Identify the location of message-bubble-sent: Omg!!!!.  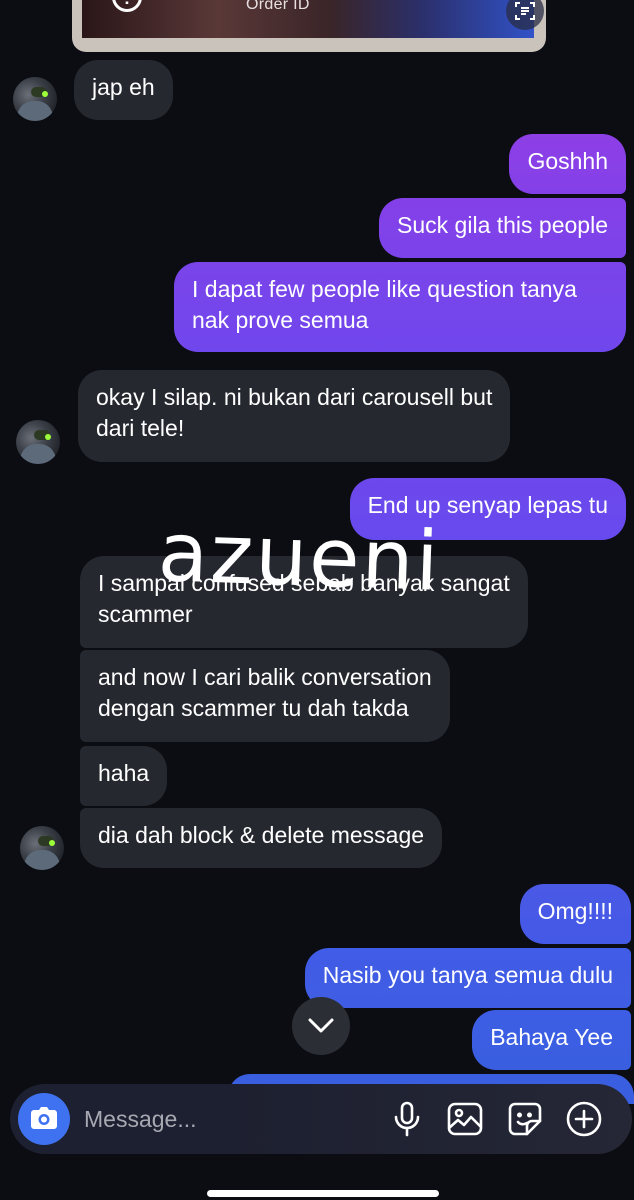
(575, 914).